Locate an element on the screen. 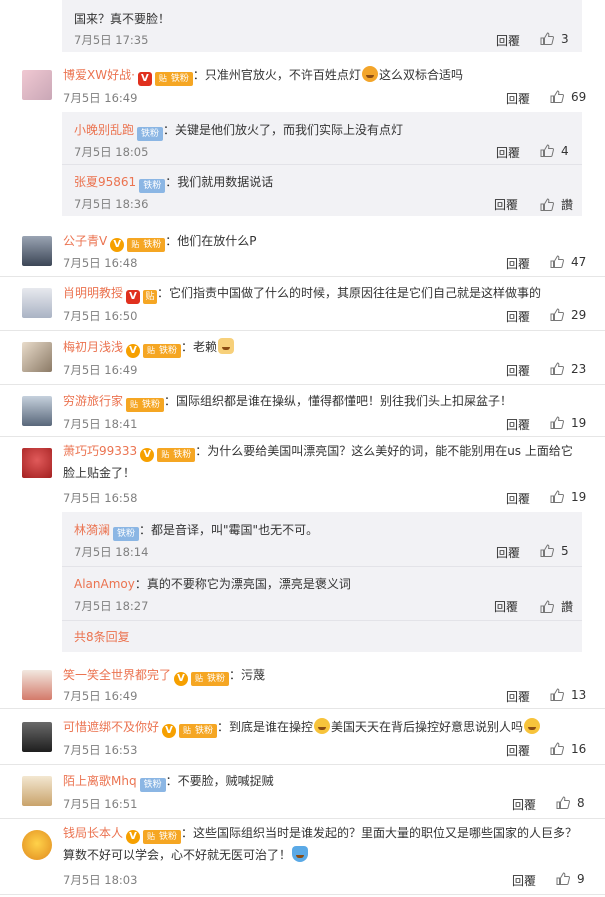 The image size is (605, 897). comment-time: 7月5日 16:51 is located at coordinates (100, 804).